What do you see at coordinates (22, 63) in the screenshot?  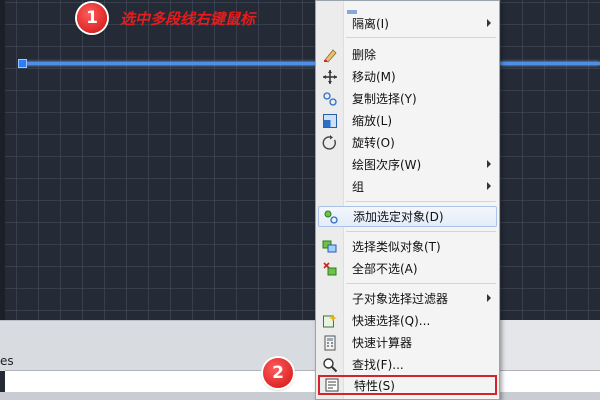 I see `polyline-grip-handle` at bounding box center [22, 63].